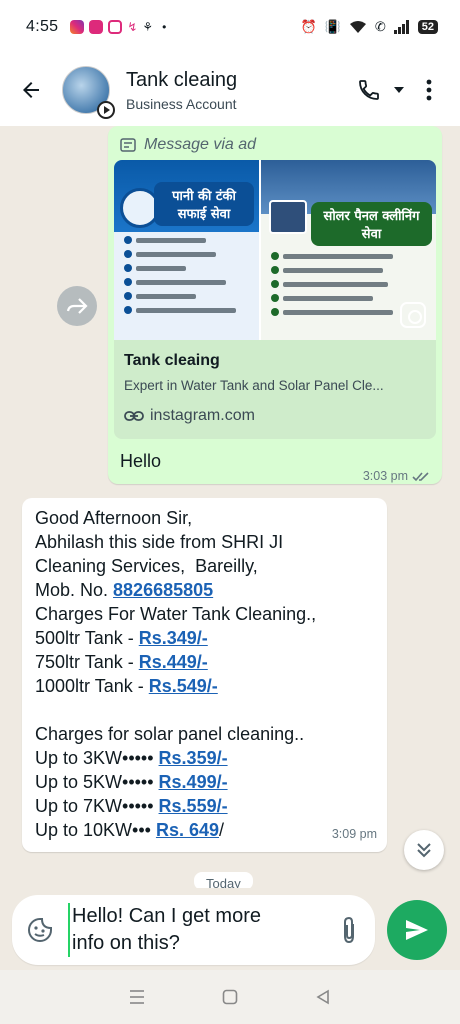  I want to click on date-divider: Today, so click(223, 880).